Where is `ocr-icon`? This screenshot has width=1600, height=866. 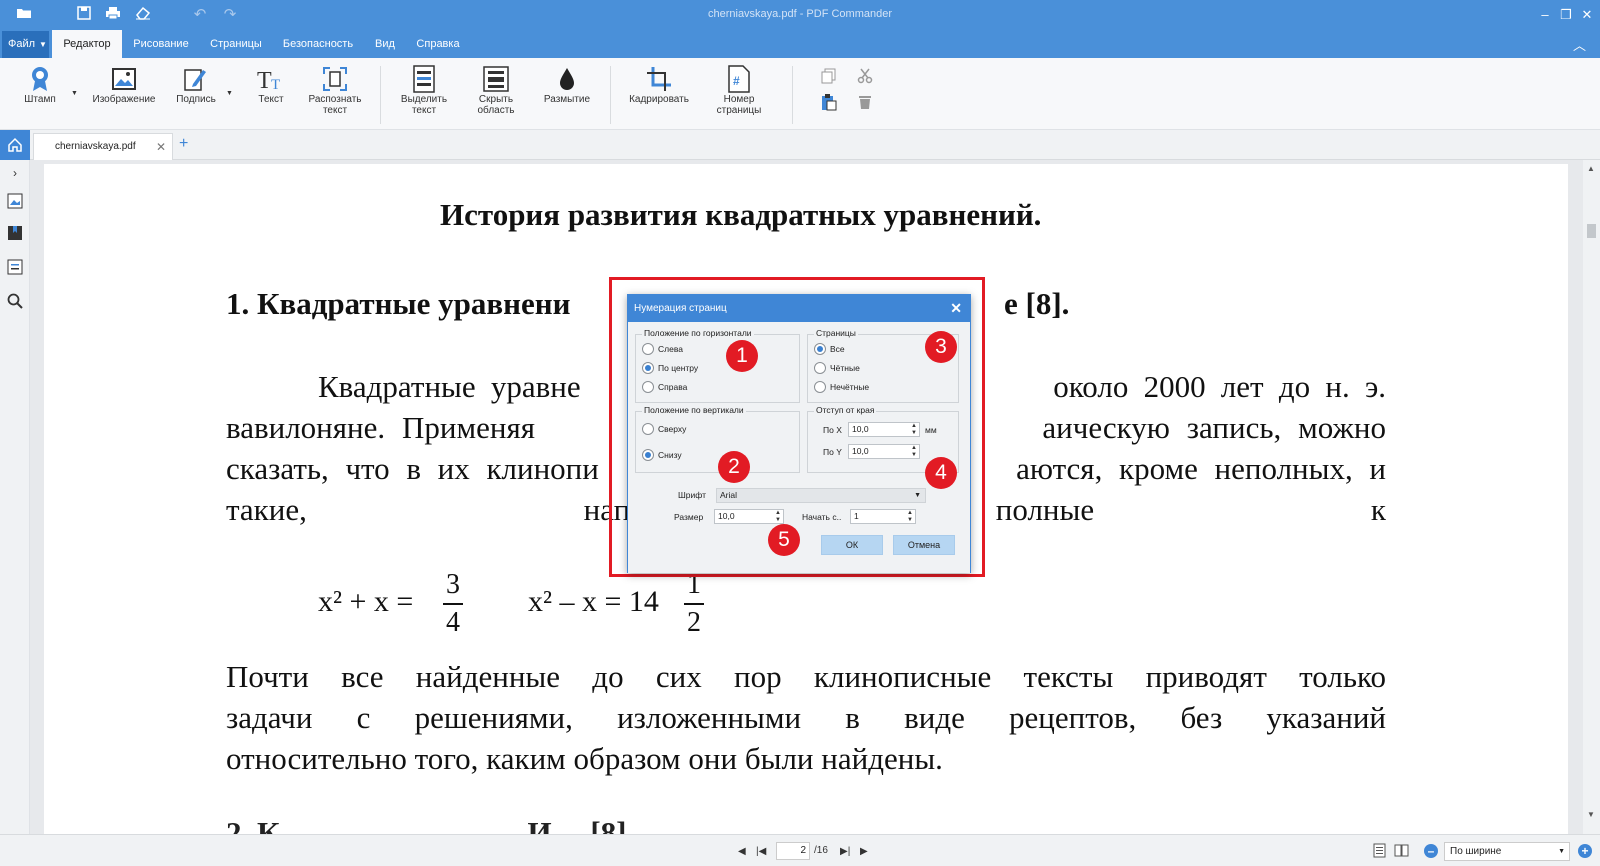 ocr-icon is located at coordinates (335, 79).